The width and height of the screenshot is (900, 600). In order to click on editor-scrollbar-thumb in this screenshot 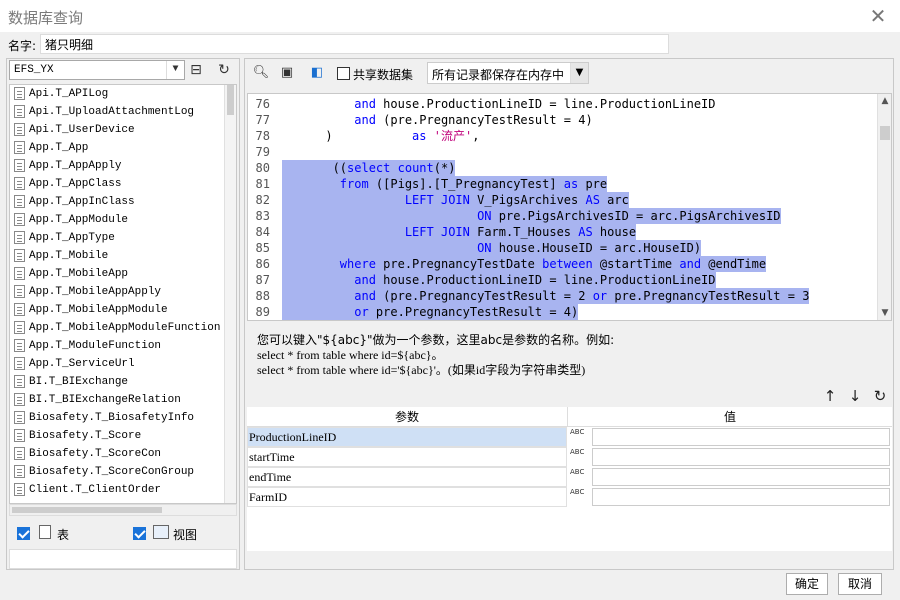, I will do `click(885, 133)`.